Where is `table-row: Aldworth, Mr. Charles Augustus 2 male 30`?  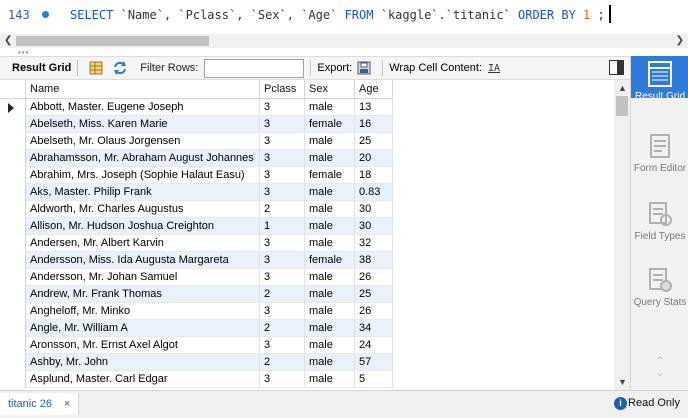
table-row: Aldworth, Mr. Charles Augustus 2 male 30 is located at coordinates (196, 209).